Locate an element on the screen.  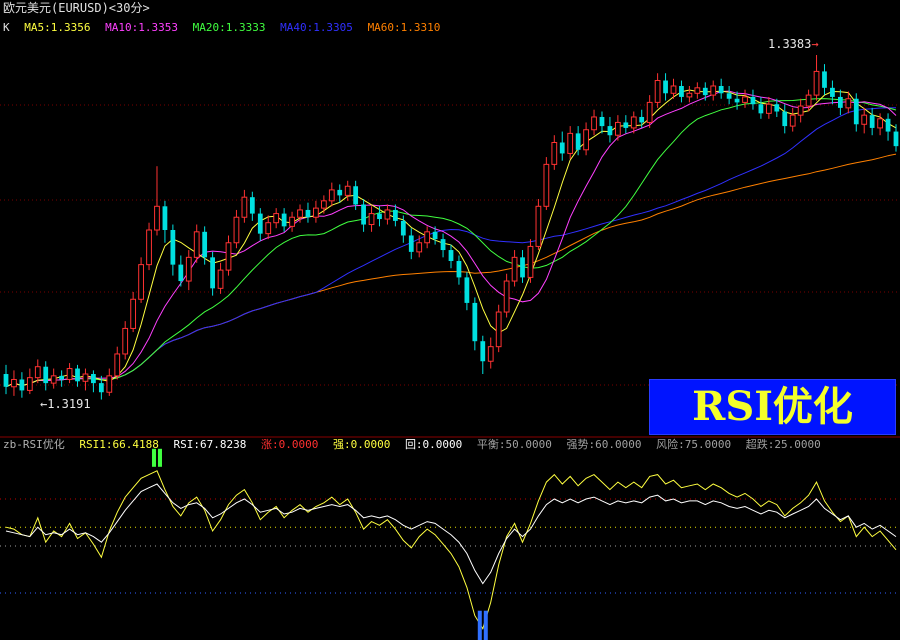
high-price-value: 1.3383 is located at coordinates (790, 44).